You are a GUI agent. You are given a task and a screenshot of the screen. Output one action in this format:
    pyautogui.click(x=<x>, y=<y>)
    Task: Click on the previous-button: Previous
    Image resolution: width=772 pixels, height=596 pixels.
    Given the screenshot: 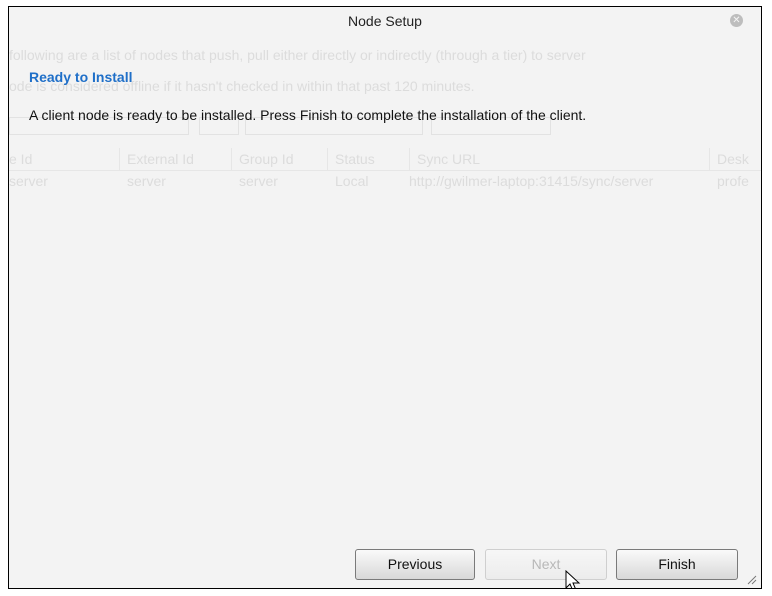 What is the action you would take?
    pyautogui.click(x=415, y=564)
    